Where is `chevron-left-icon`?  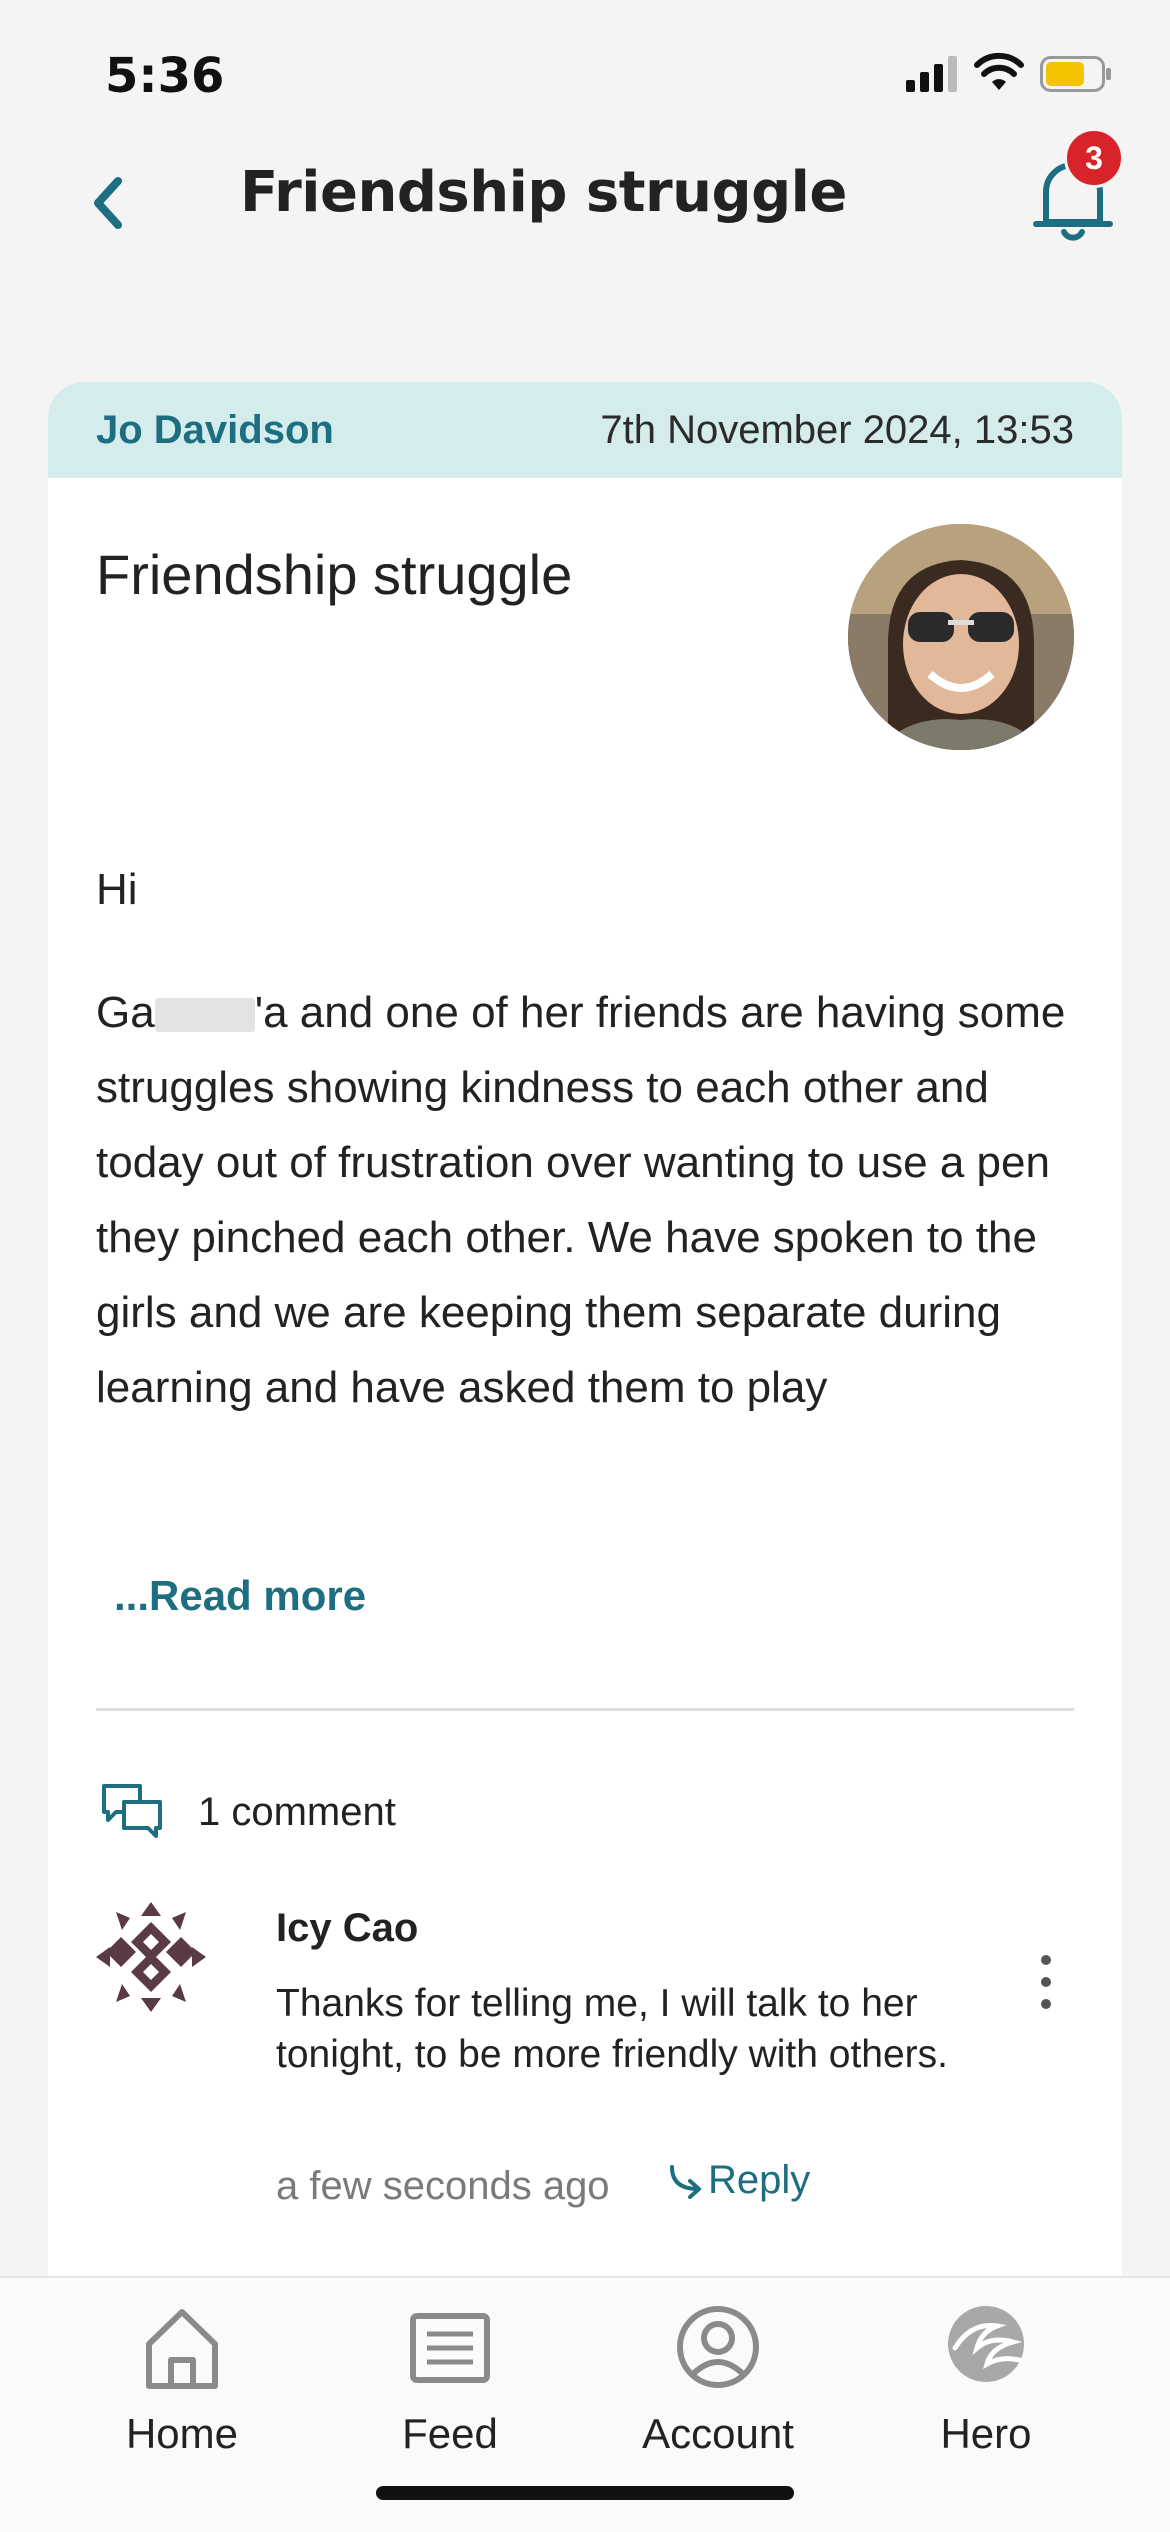 chevron-left-icon is located at coordinates (108, 203).